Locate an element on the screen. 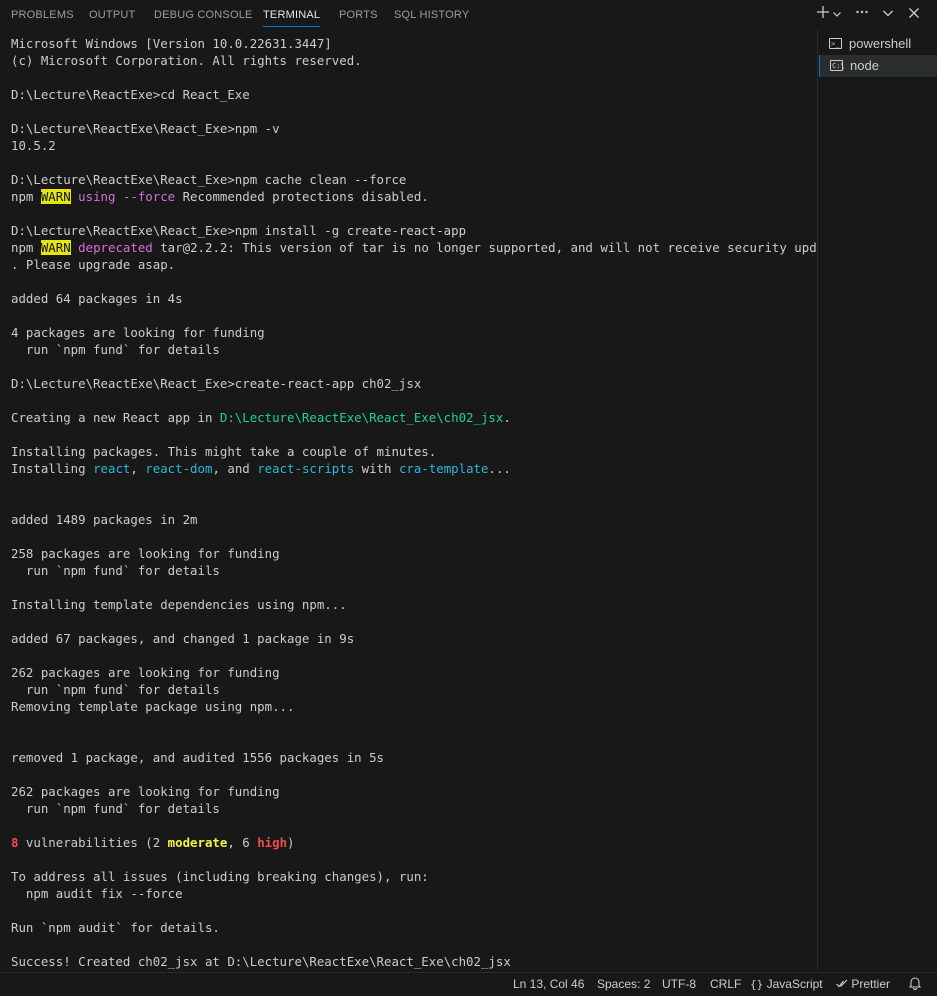 Image resolution: width=937 pixels, height=996 pixels. terminal-text: react-dom is located at coordinates (179, 468).